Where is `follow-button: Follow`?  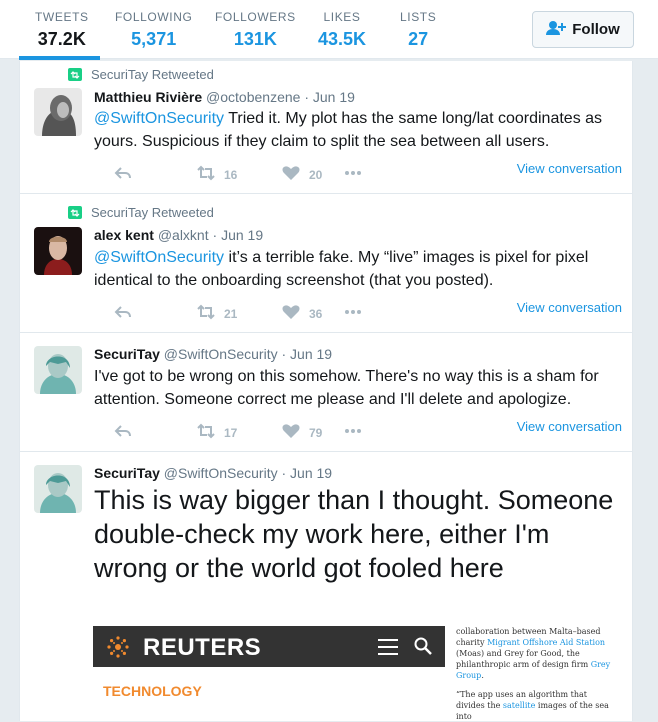
follow-button: Follow is located at coordinates (583, 29).